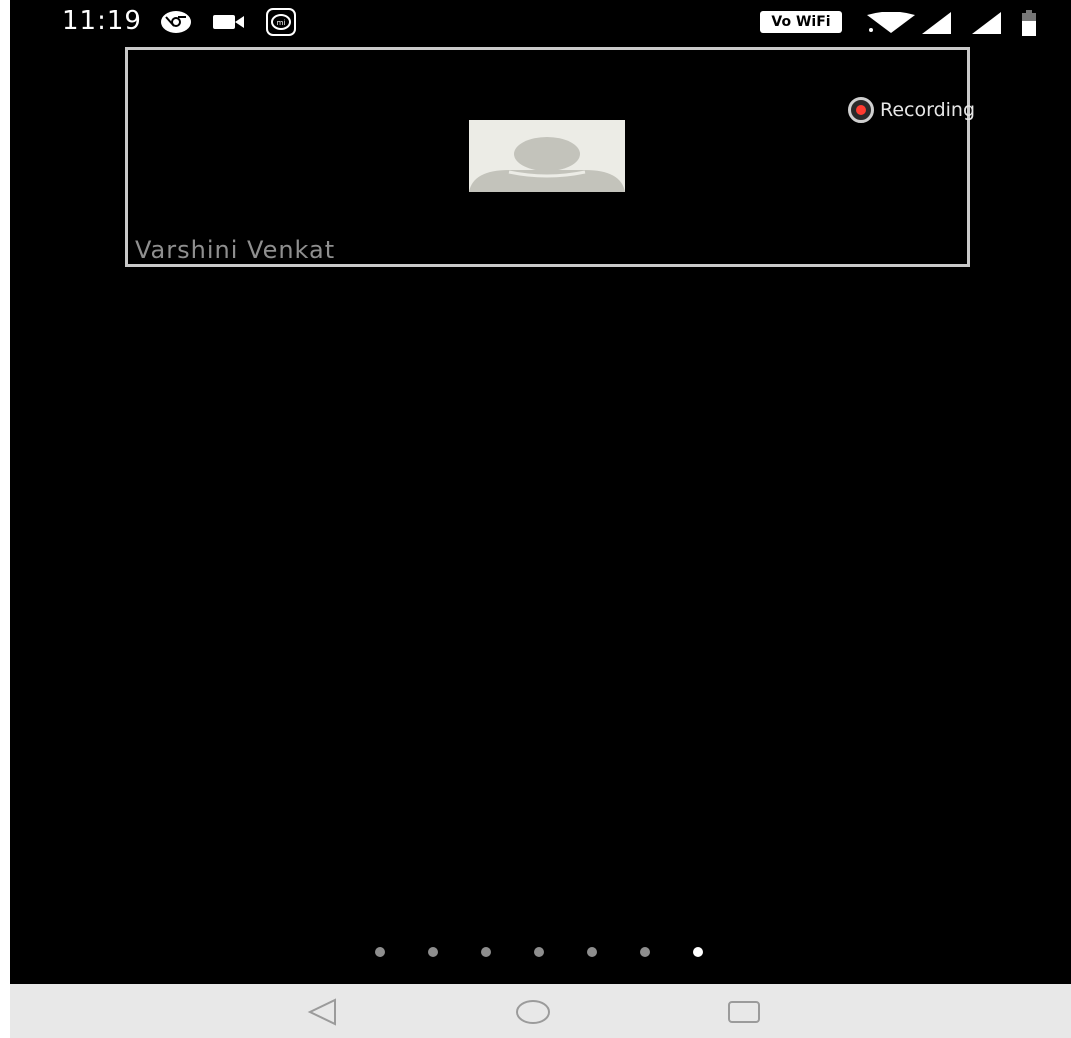  I want to click on status-time: 11:19, so click(102, 21).